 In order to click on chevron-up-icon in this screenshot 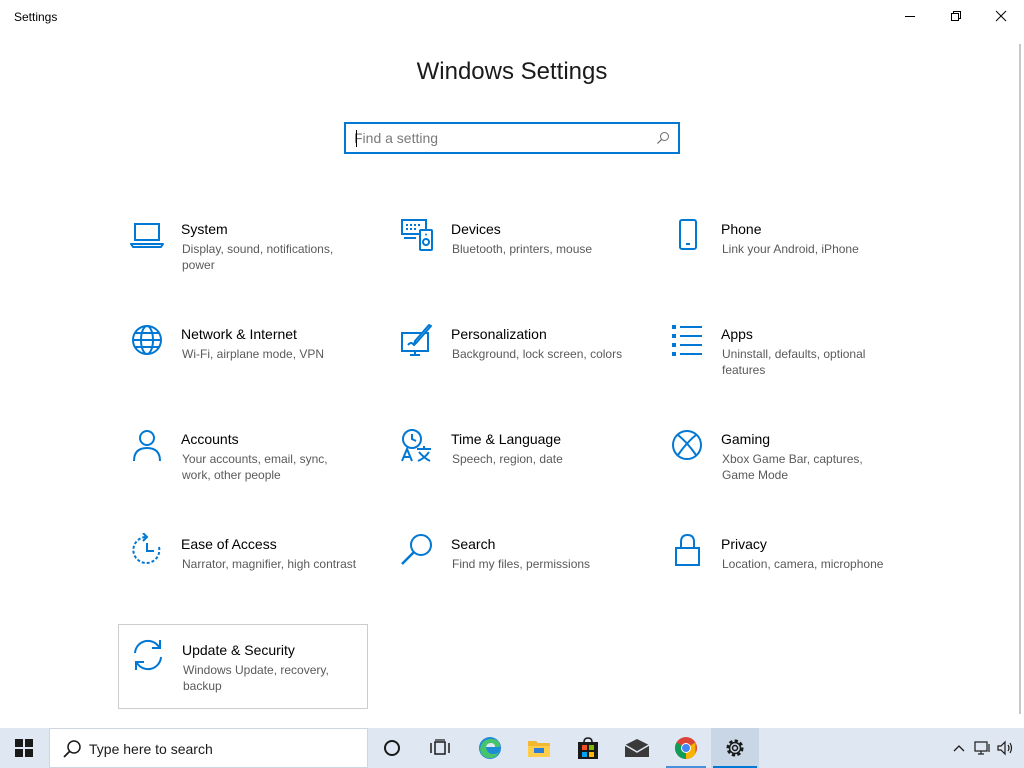, I will do `click(959, 748)`.